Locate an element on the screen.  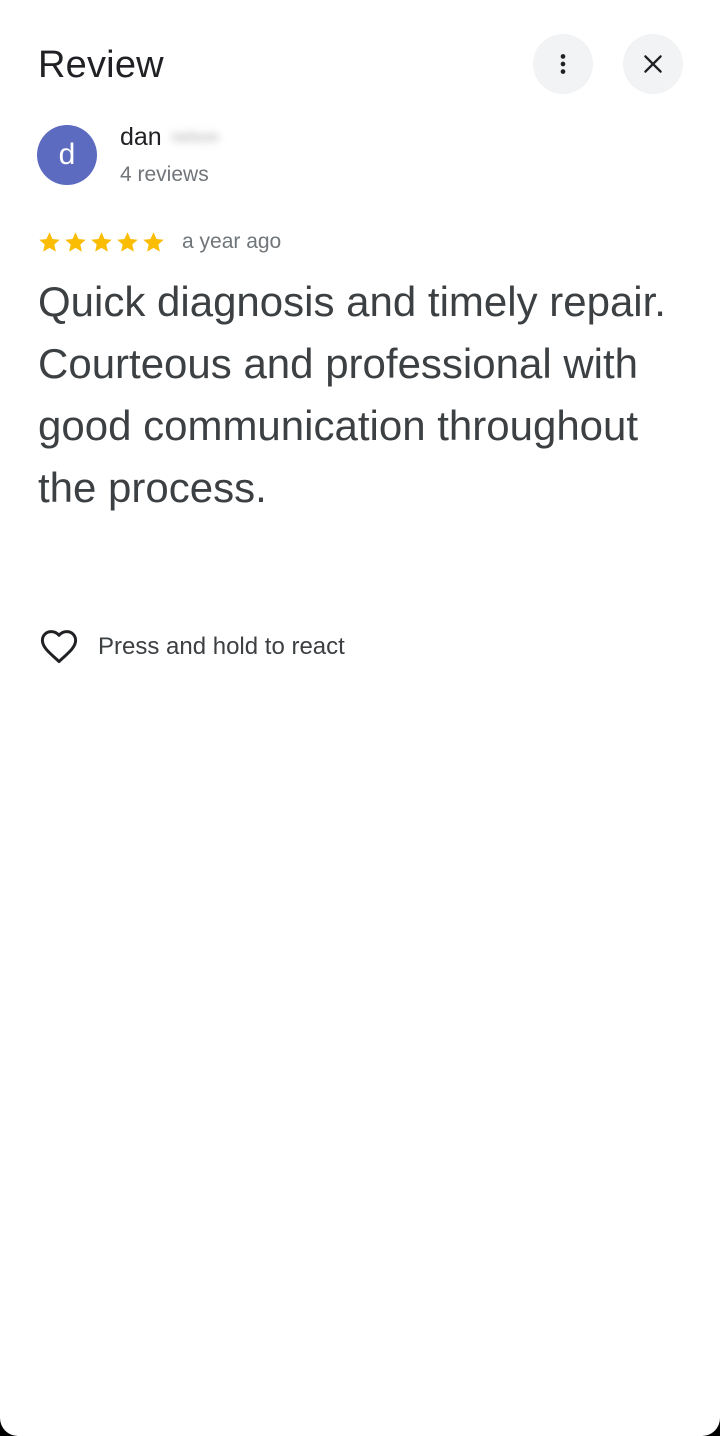
more-vert-icon is located at coordinates (563, 64).